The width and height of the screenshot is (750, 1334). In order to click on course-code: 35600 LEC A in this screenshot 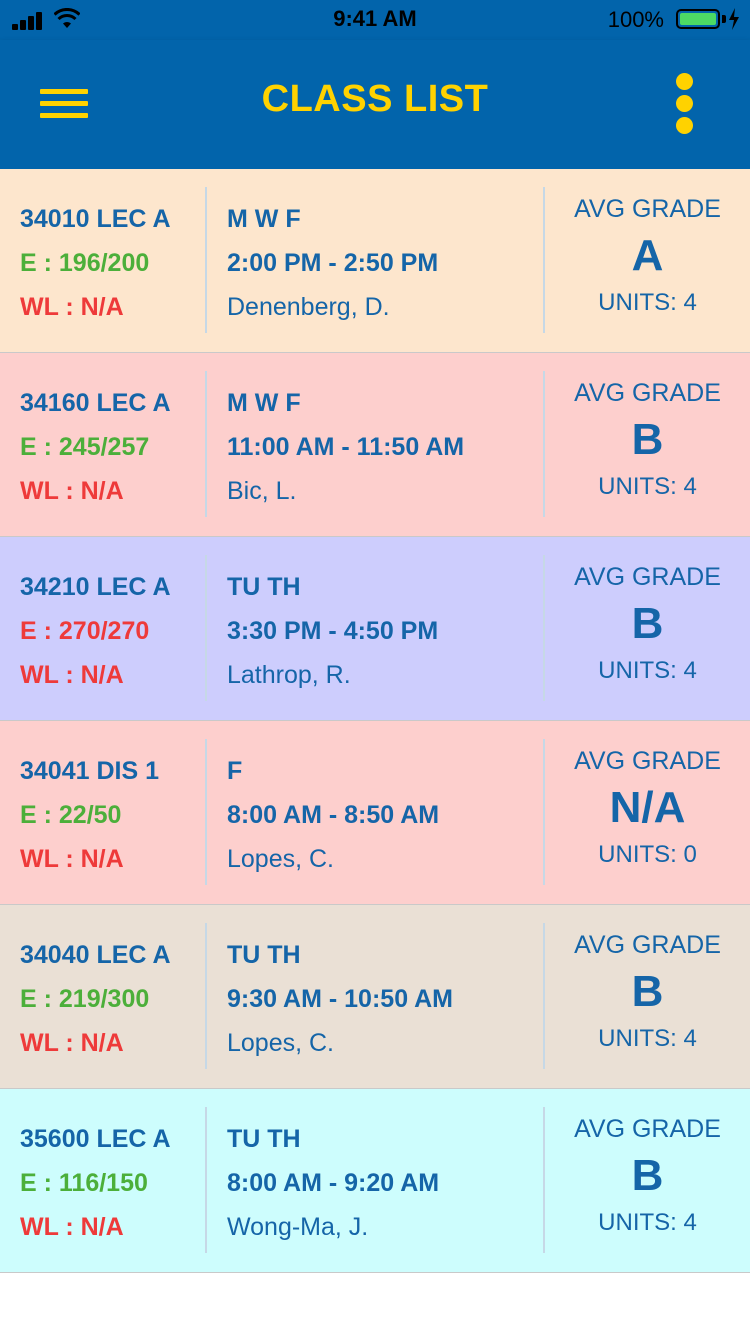, I will do `click(95, 1139)`.